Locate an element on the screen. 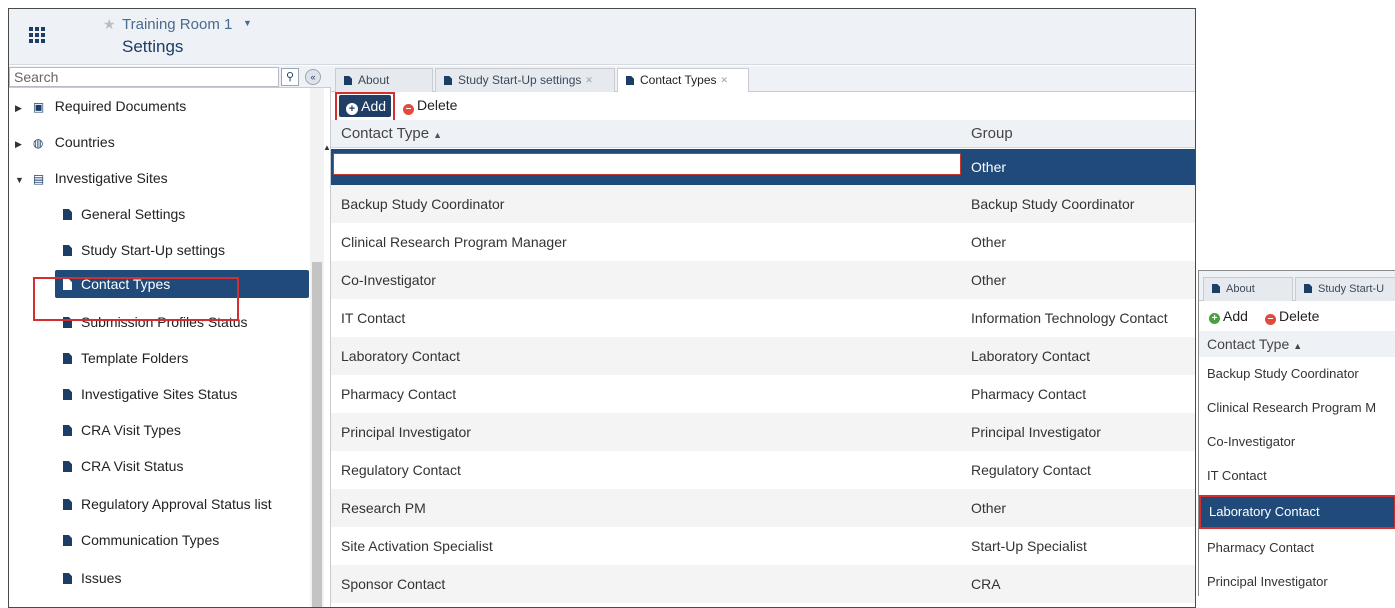  group-cell: Backup Study Coordinator is located at coordinates (1053, 204).